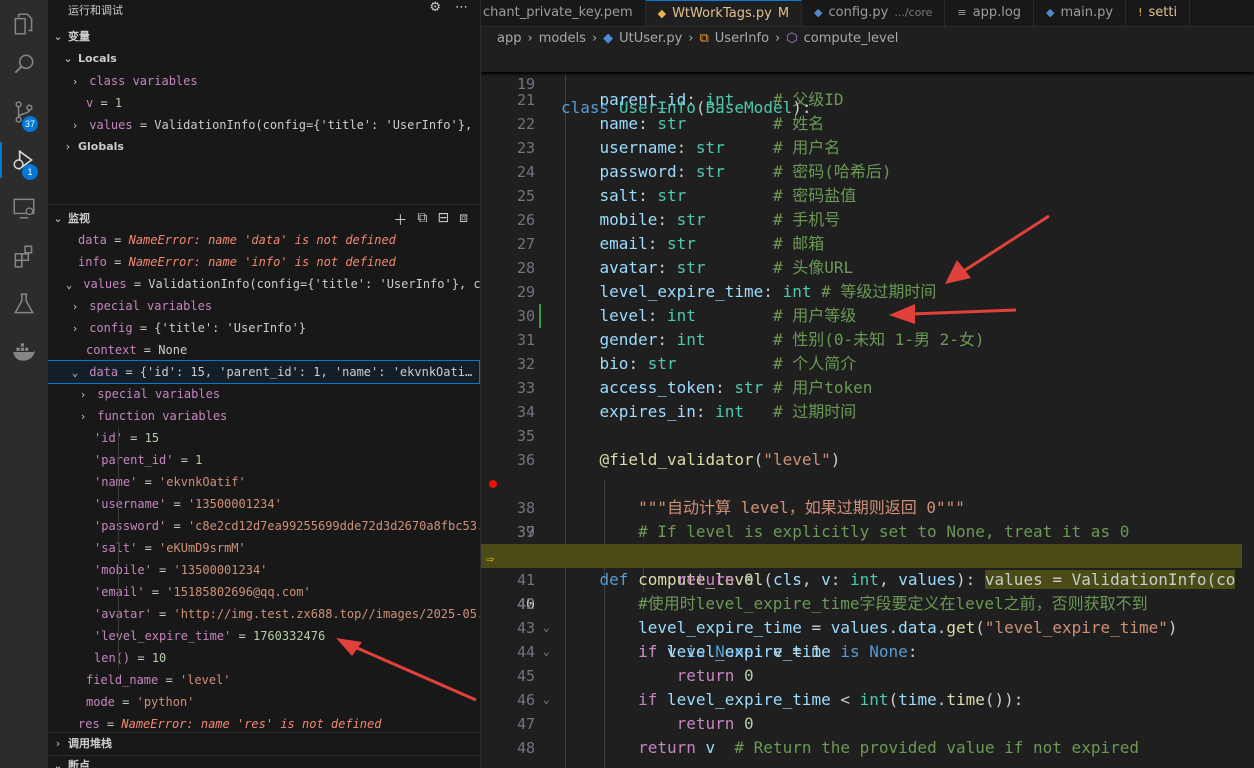  I want to click on panel-title: 运行和调试, so click(95, 10).